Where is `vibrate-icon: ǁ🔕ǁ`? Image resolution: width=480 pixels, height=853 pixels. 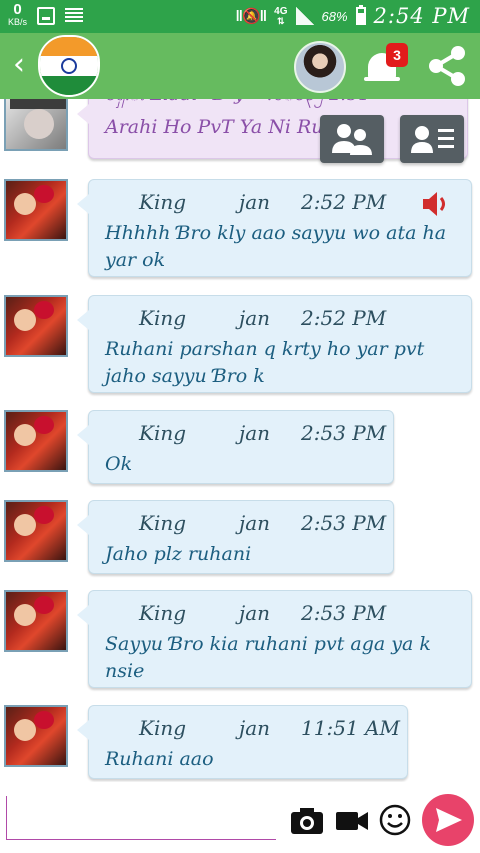 vibrate-icon: ǁ🔕ǁ is located at coordinates (251, 16).